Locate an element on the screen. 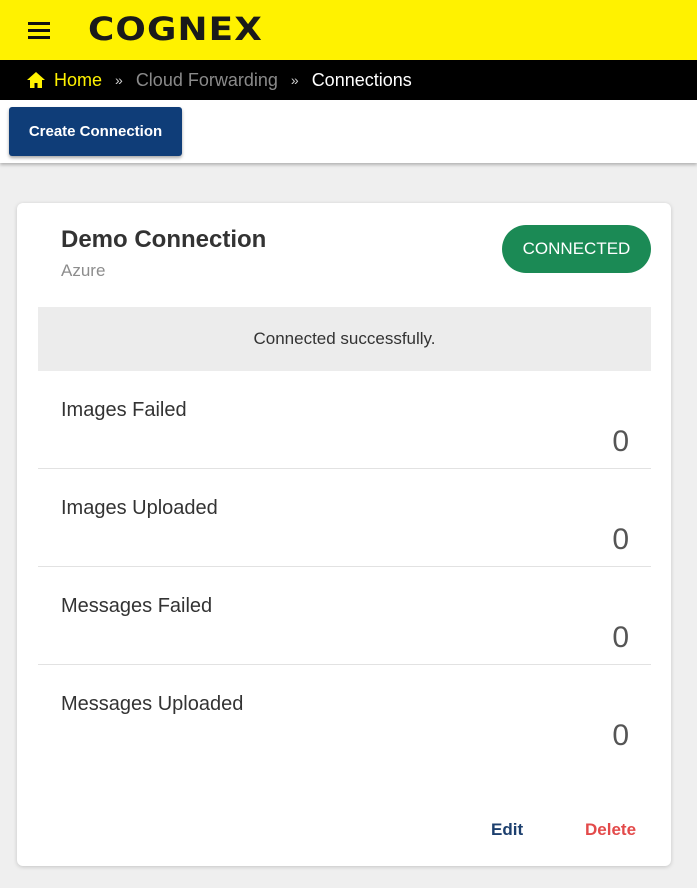 The image size is (697, 888). edit-button: Edit is located at coordinates (507, 830).